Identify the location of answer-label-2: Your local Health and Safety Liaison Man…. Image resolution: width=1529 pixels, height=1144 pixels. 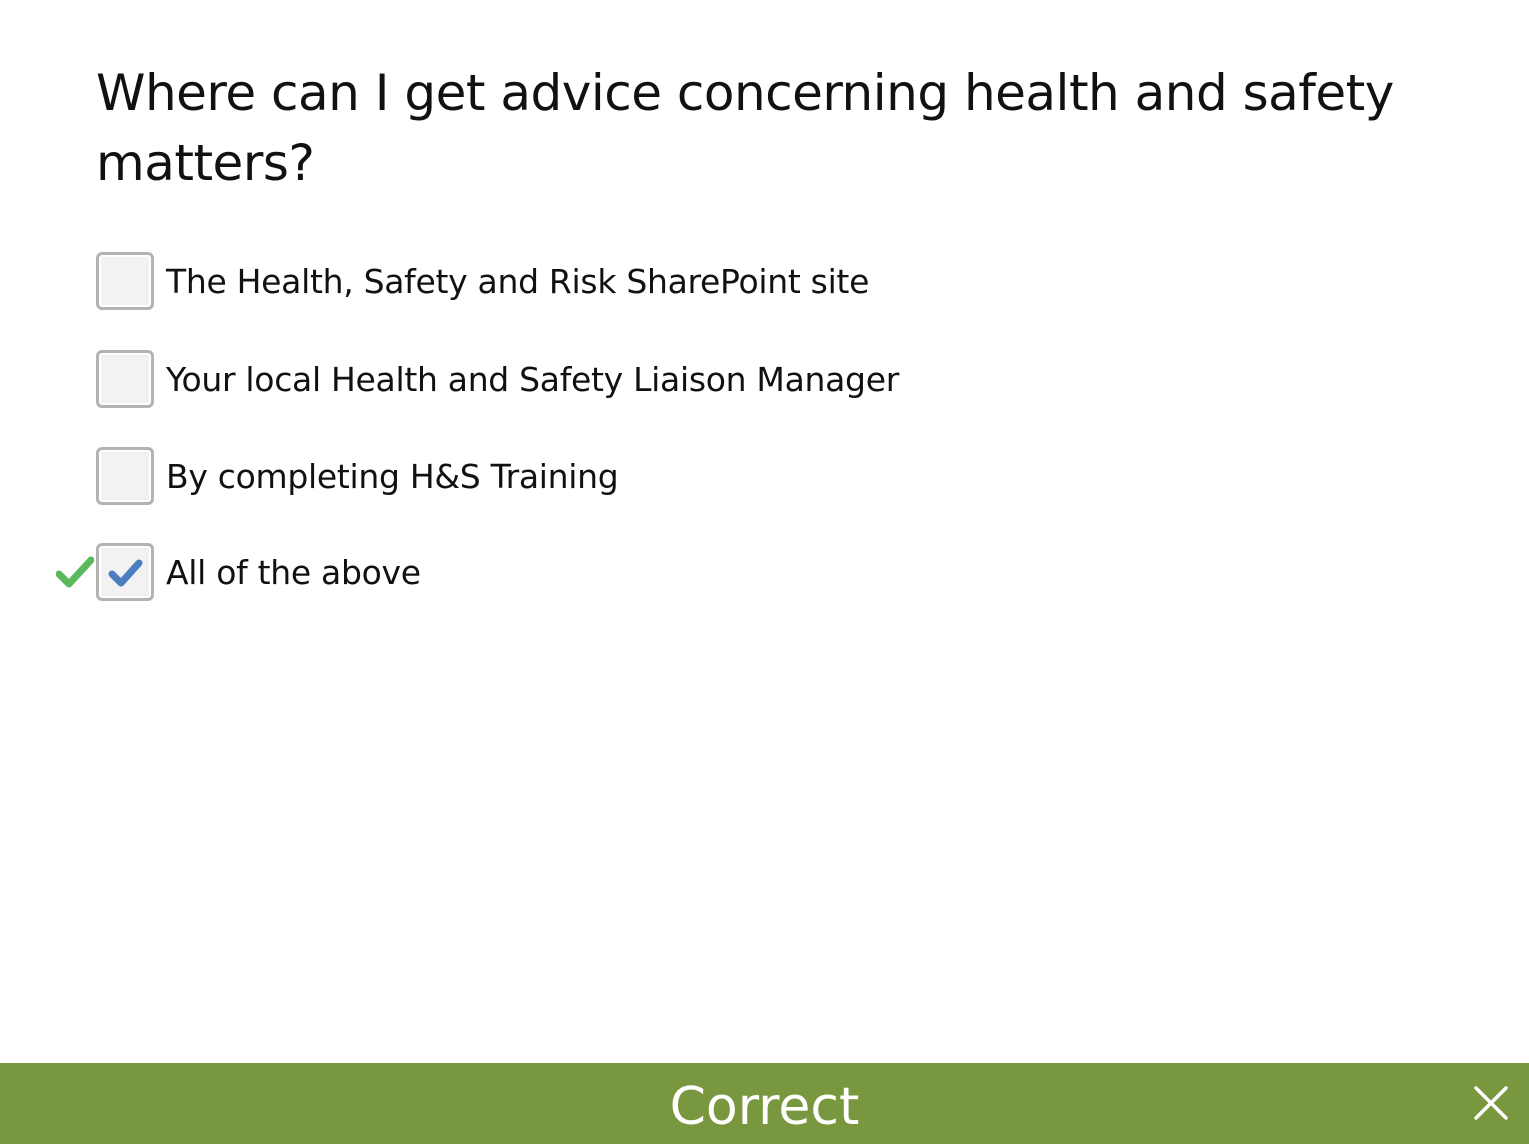
(532, 379).